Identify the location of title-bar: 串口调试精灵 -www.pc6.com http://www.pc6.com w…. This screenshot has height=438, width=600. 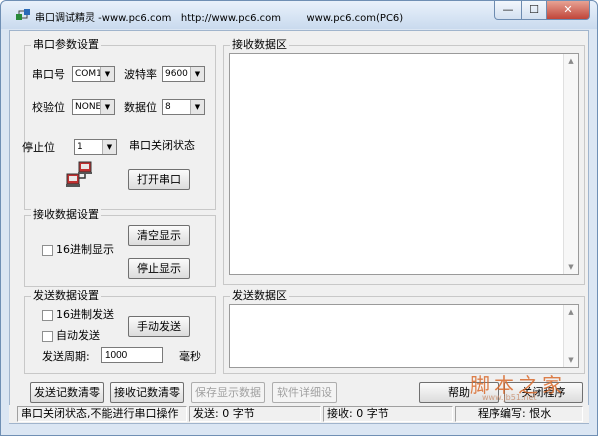
(299, 15).